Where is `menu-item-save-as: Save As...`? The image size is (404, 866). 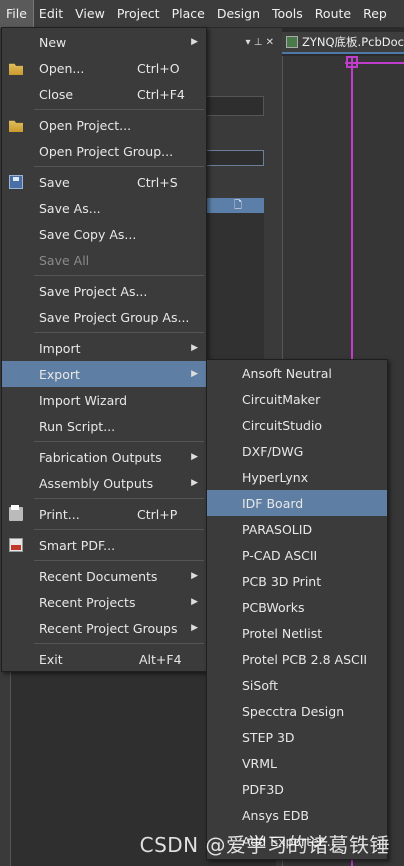 menu-item-save-as: Save As... is located at coordinates (104, 208).